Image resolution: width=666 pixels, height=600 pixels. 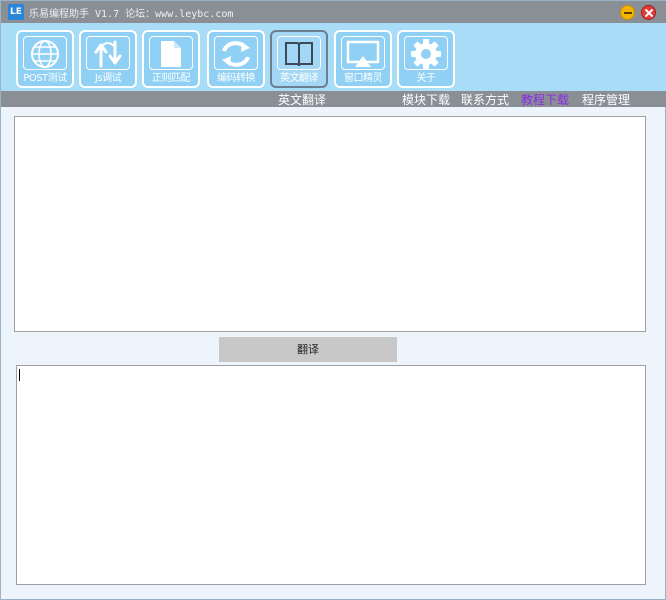 What do you see at coordinates (299, 78) in the screenshot?
I see `tool-label: 英文翻译` at bounding box center [299, 78].